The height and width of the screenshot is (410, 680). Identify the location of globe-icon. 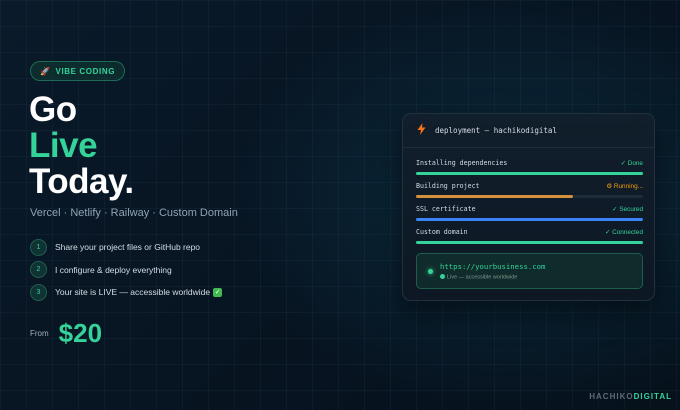
(442, 276).